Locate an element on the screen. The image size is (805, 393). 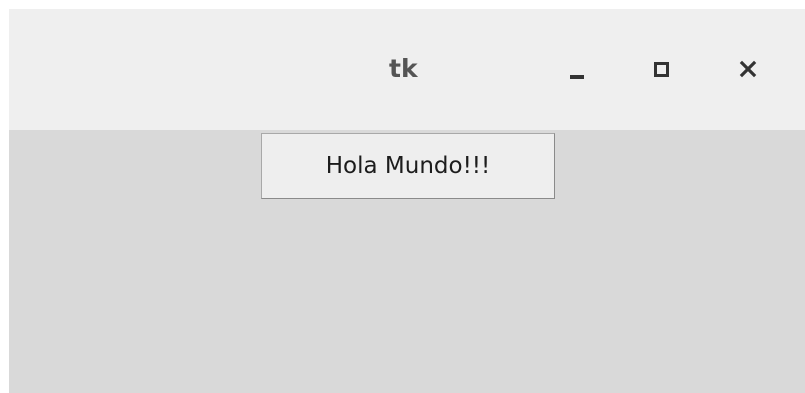
hola-mundo-button-label: Hola Mundo!!! is located at coordinates (408, 166).